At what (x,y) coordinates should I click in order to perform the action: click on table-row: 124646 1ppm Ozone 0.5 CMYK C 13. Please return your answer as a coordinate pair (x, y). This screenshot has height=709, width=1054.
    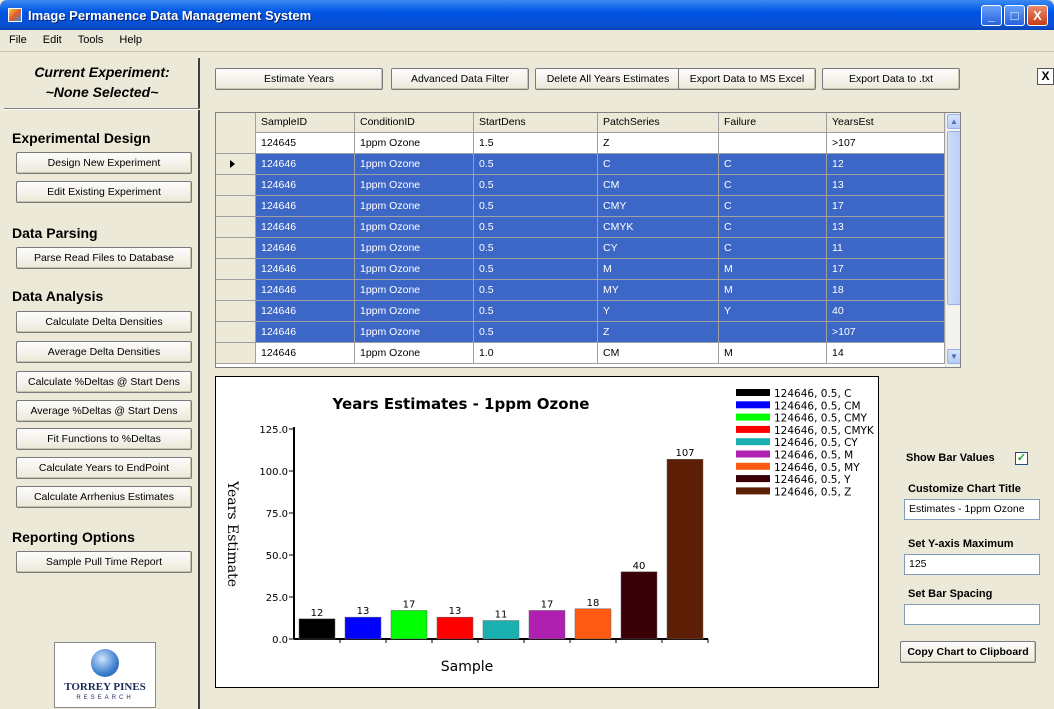
    Looking at the image, I should click on (581, 227).